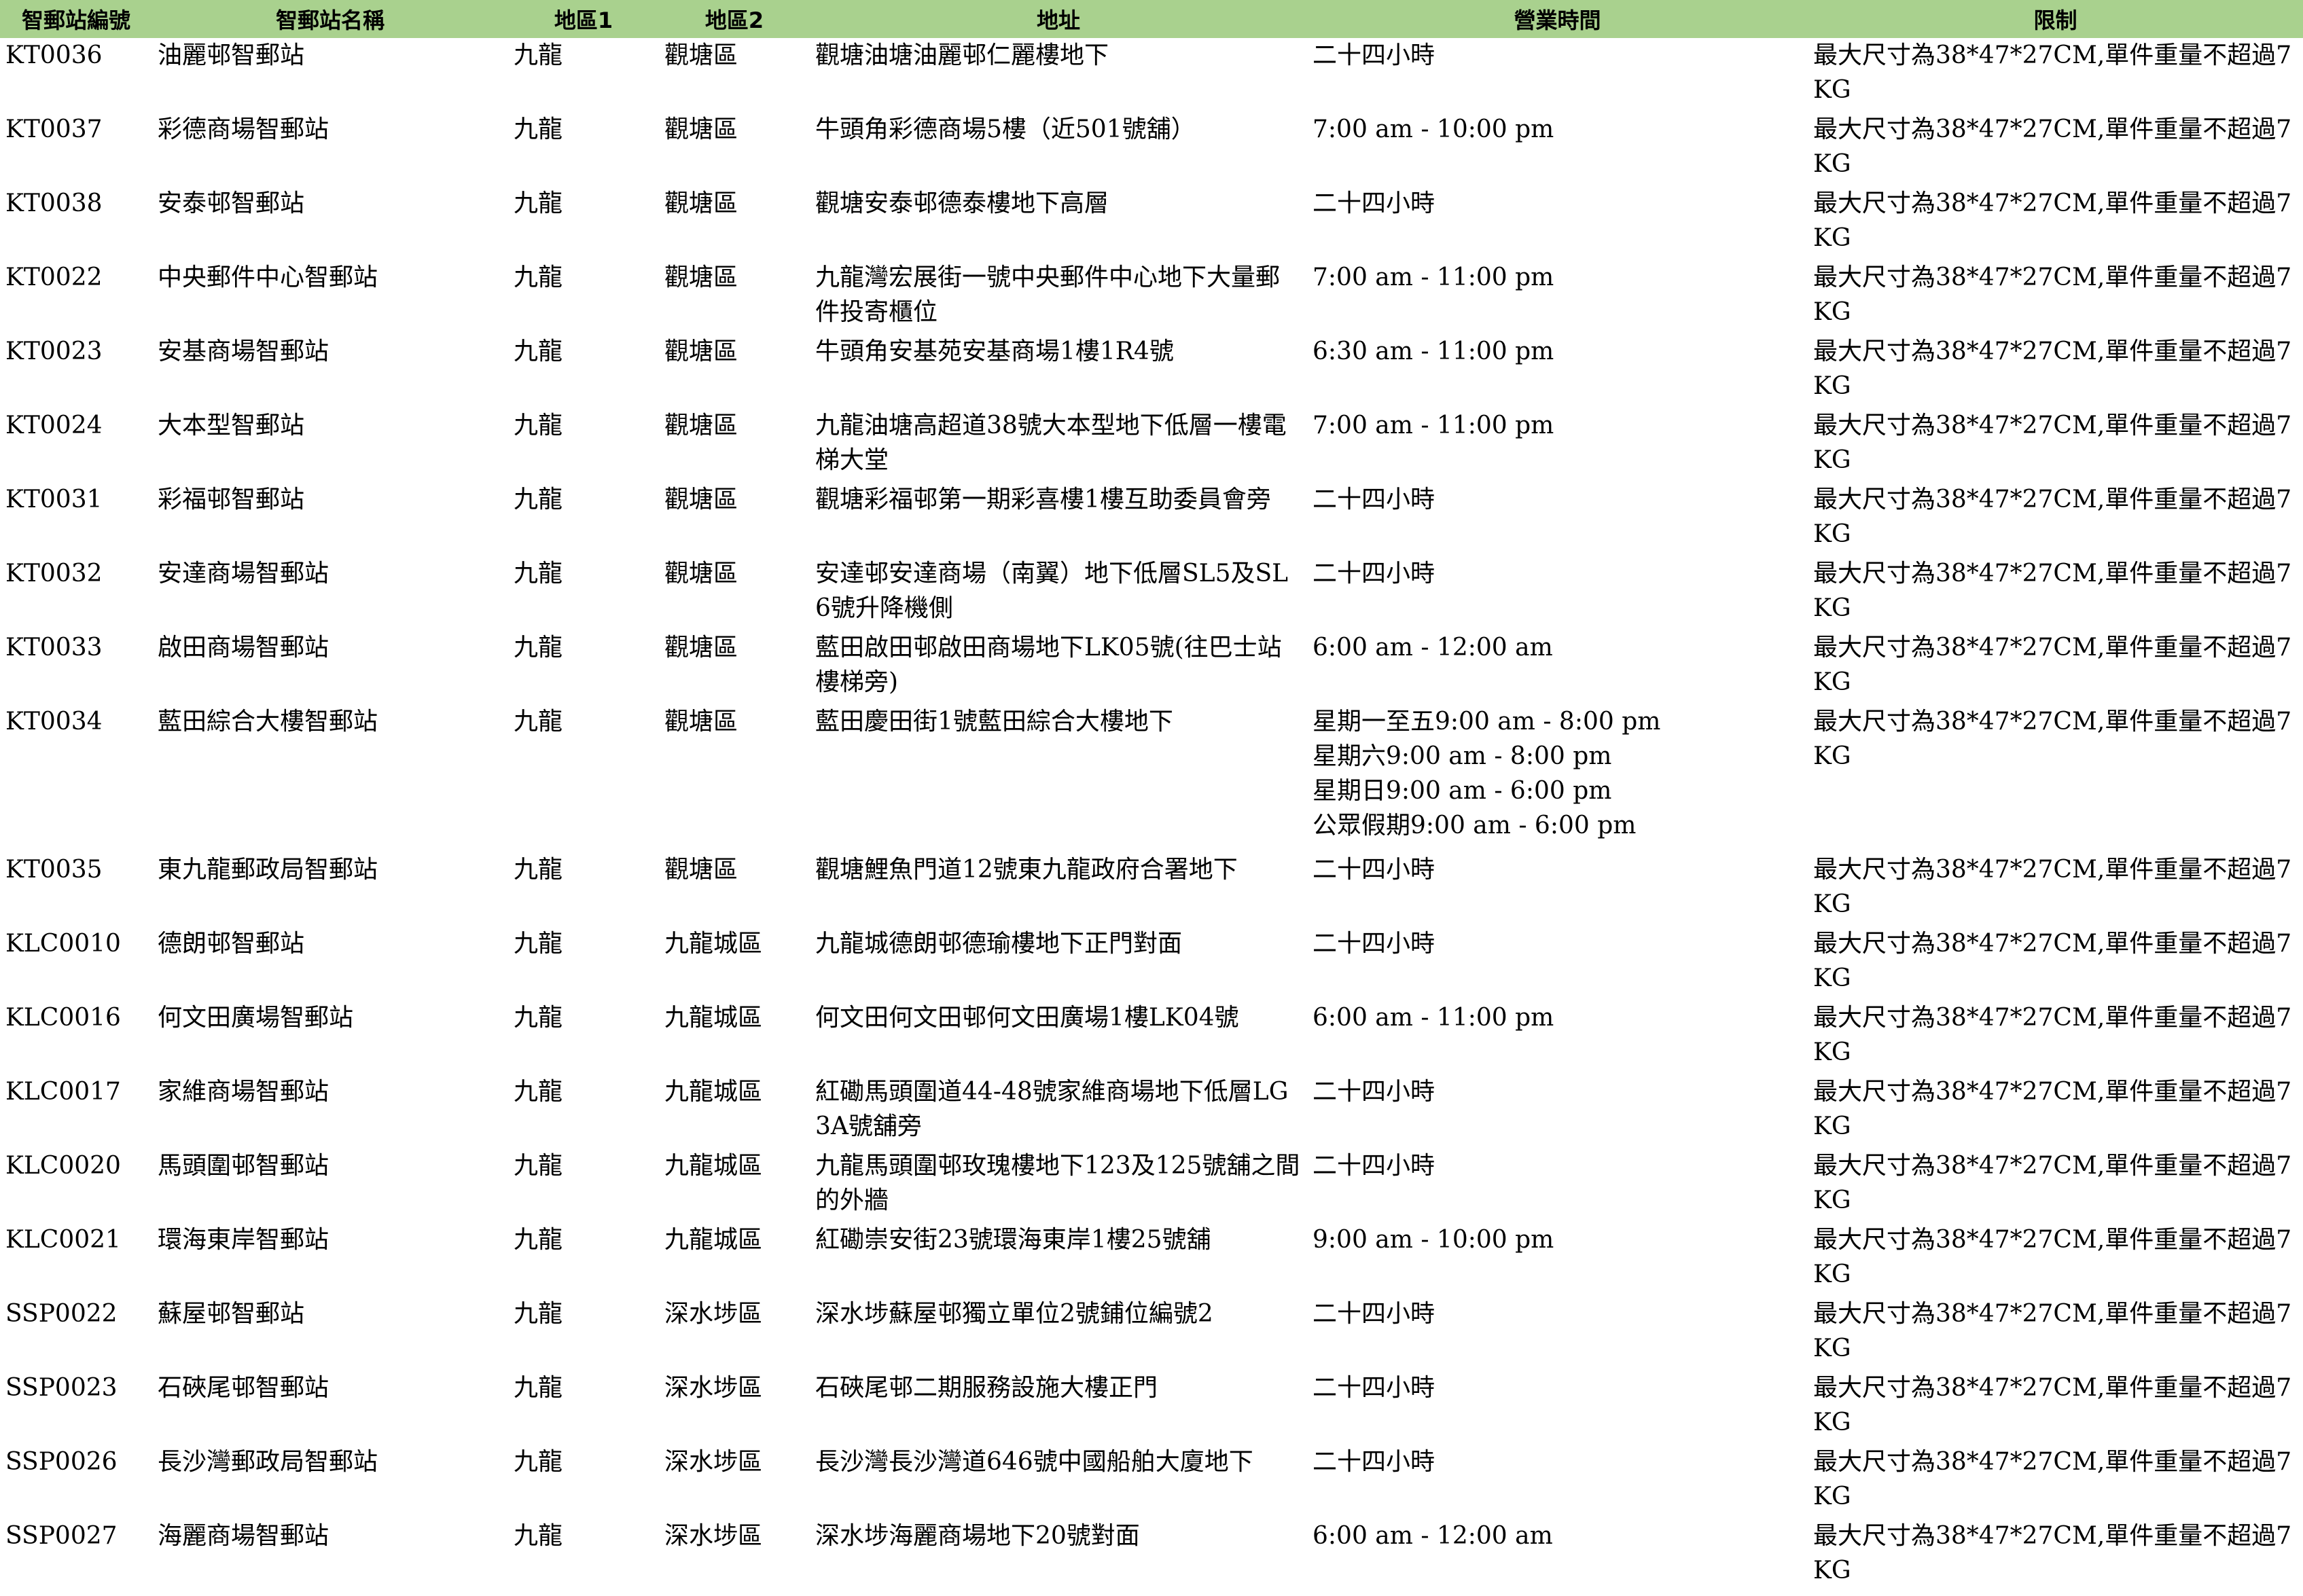  I want to click on station-id-cell: KT0023, so click(54, 351).